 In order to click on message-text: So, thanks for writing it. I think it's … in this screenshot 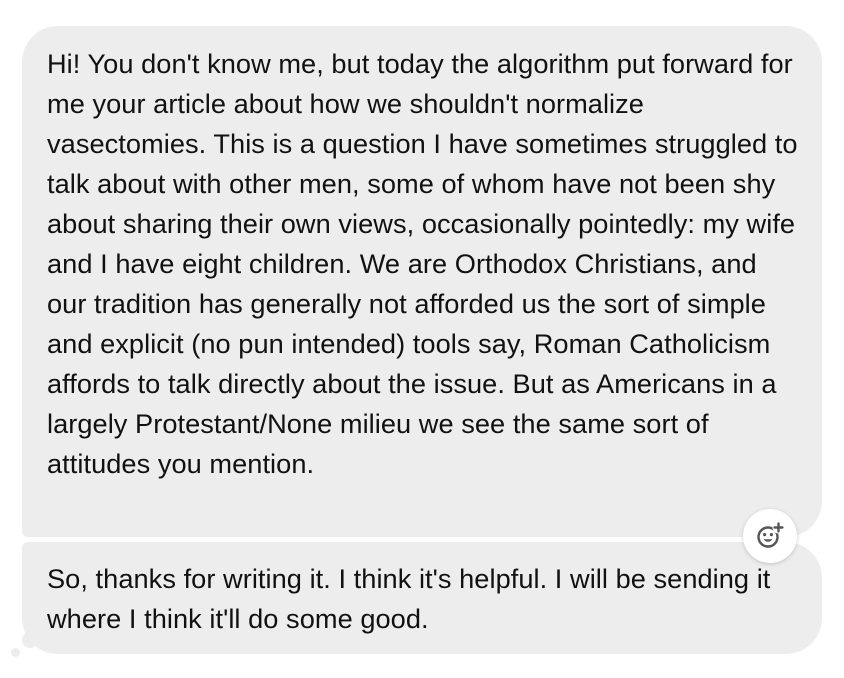, I will do `click(409, 598)`.